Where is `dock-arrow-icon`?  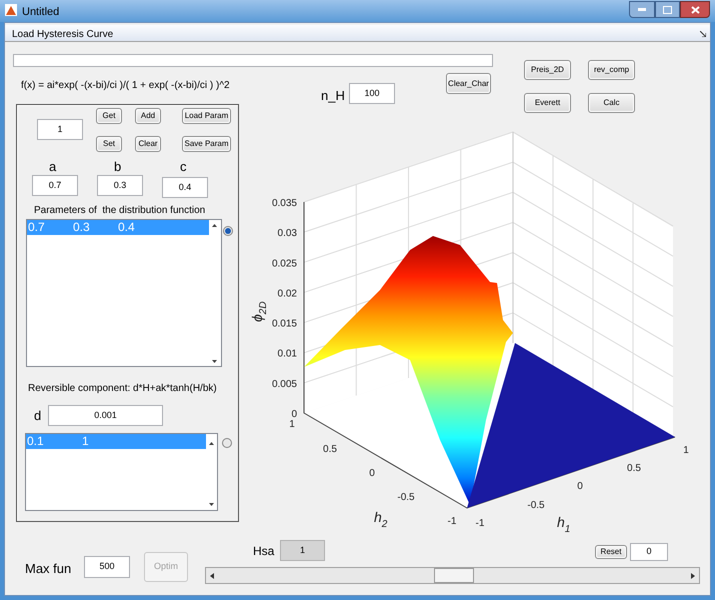
dock-arrow-icon is located at coordinates (703, 34).